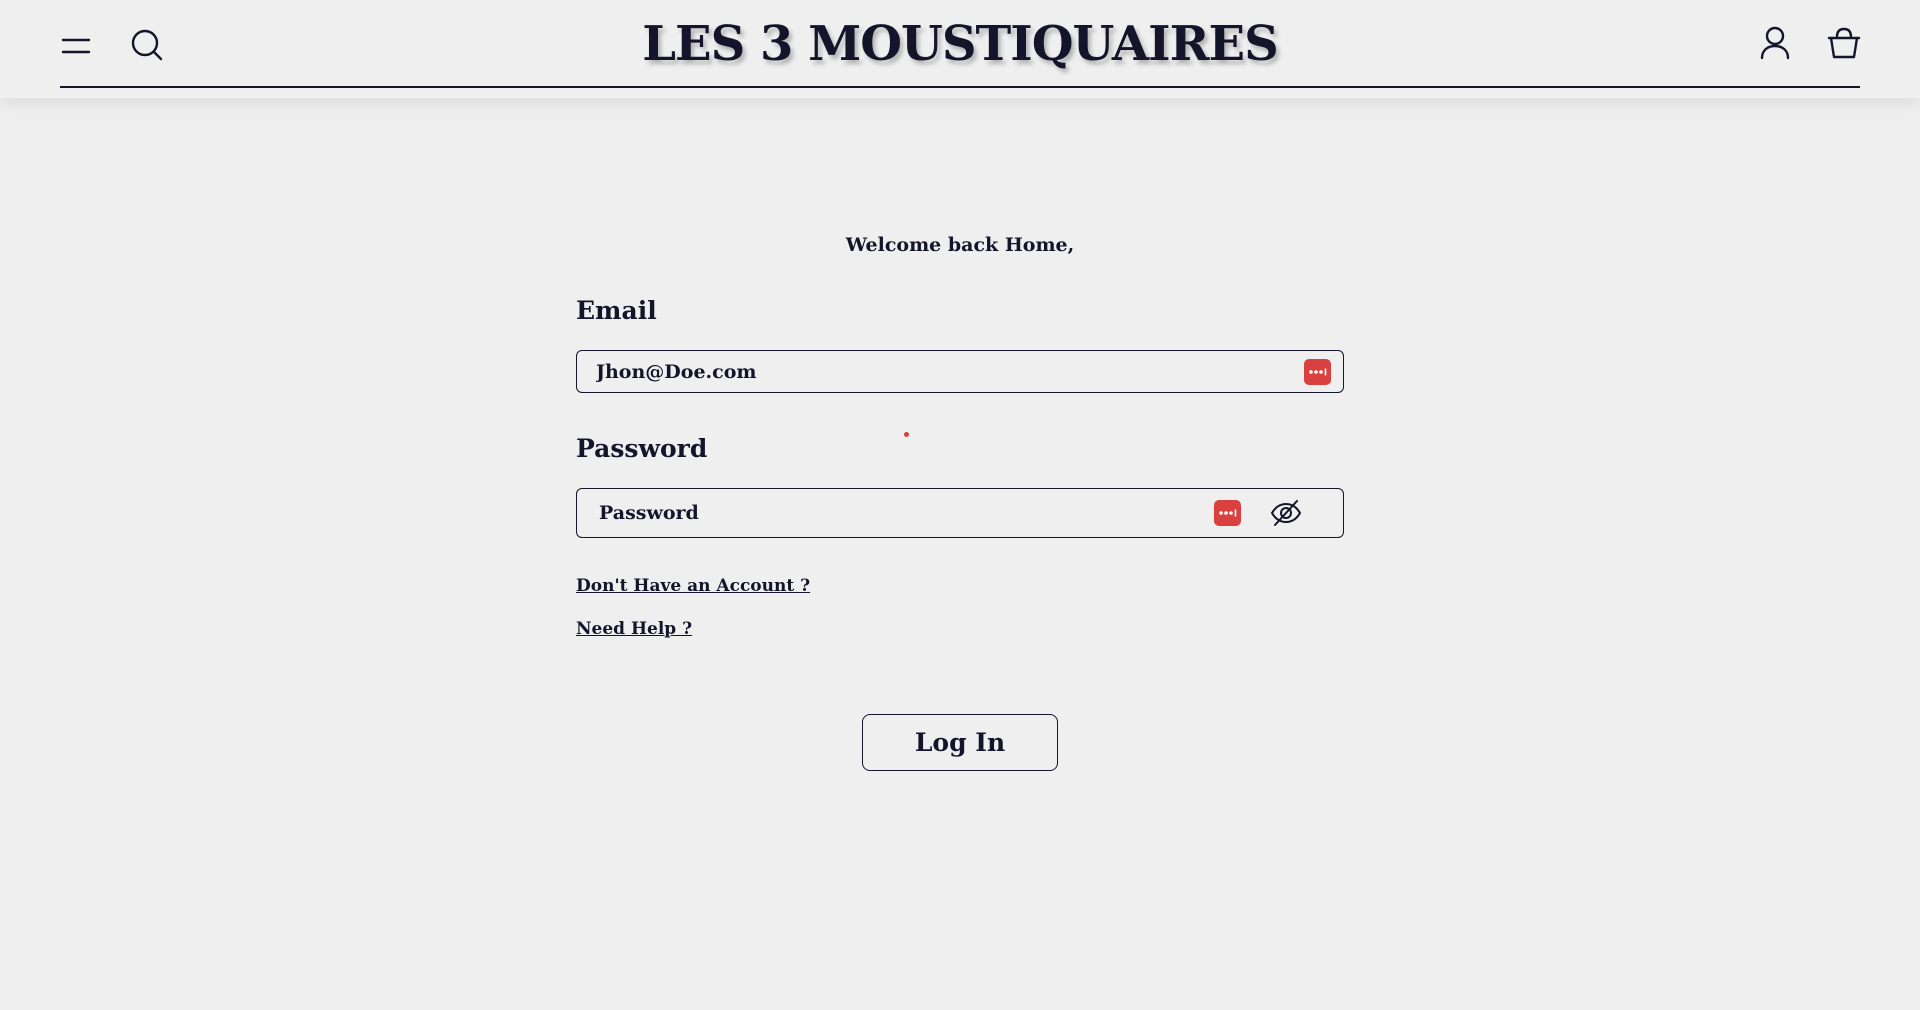  I want to click on account-button, so click(1775, 43).